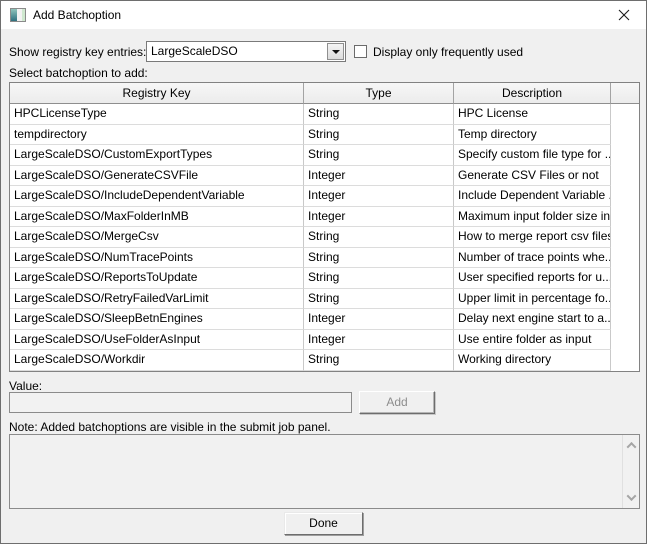 The height and width of the screenshot is (544, 647). What do you see at coordinates (532, 93) in the screenshot?
I see `column-header-description: Description` at bounding box center [532, 93].